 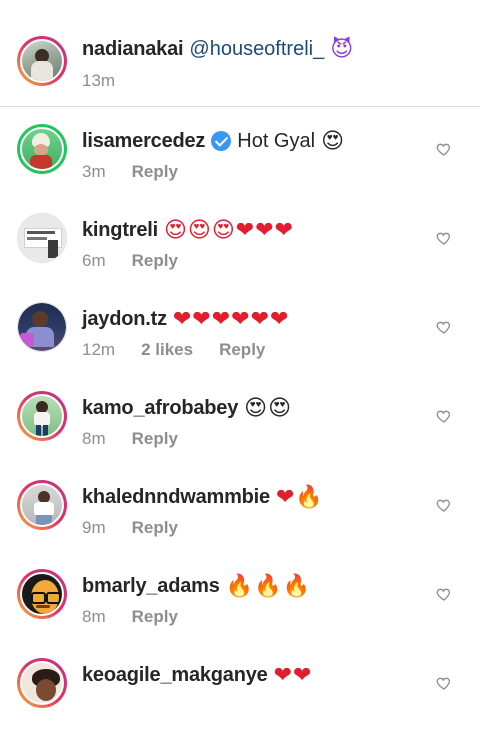 I want to click on comment-username: khalednndwammbie, so click(x=176, y=497).